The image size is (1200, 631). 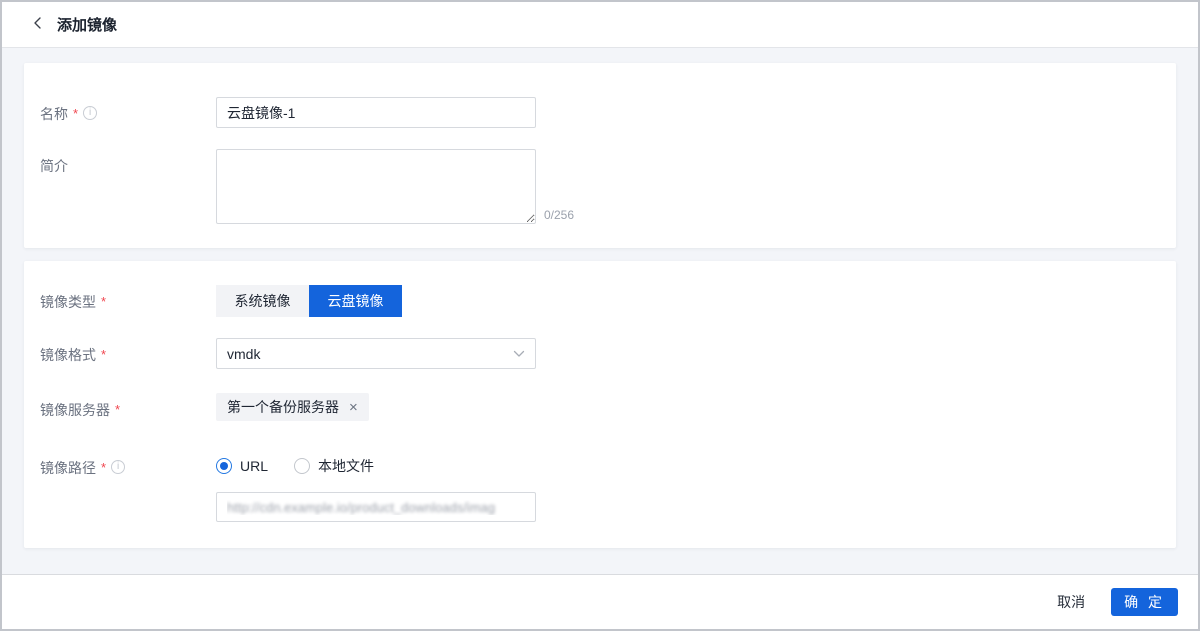 What do you see at coordinates (283, 407) in the screenshot?
I see `server-tag-label: 第一个备份服务器` at bounding box center [283, 407].